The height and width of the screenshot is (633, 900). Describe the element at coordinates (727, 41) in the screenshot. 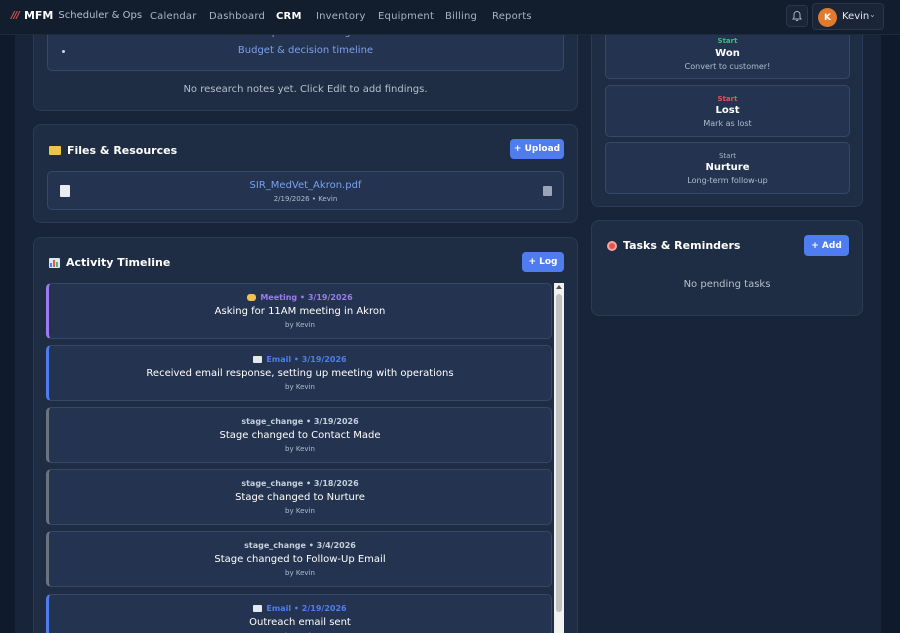

I see `stage-won-pre: Start` at that location.